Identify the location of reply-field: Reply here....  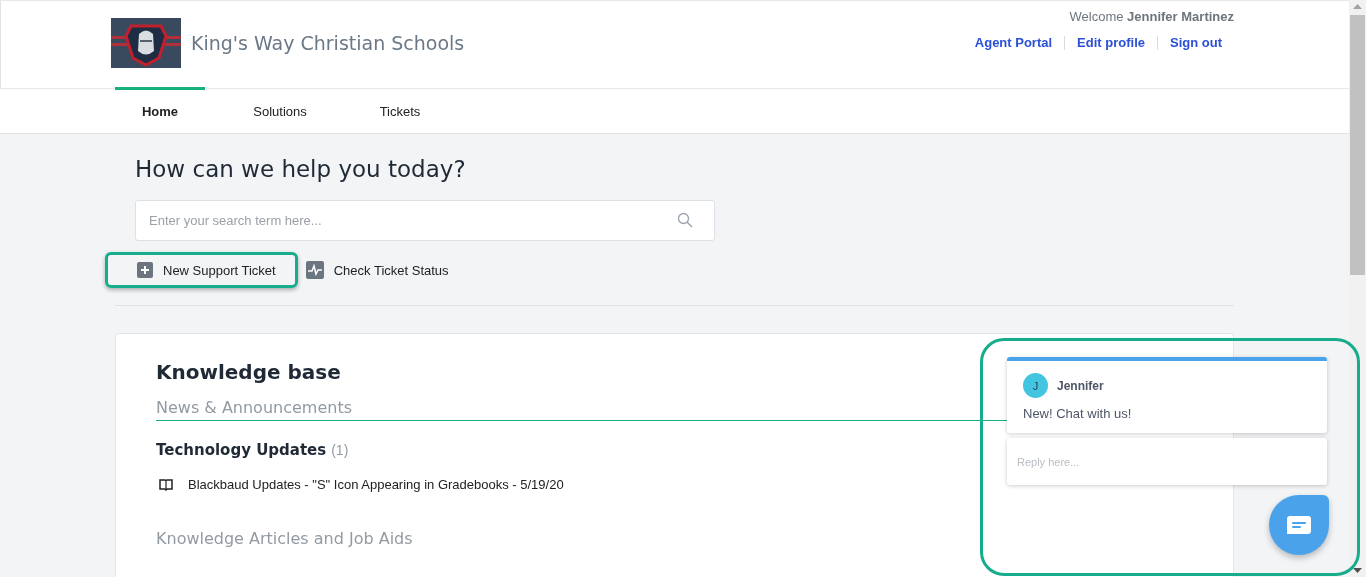
(1167, 461).